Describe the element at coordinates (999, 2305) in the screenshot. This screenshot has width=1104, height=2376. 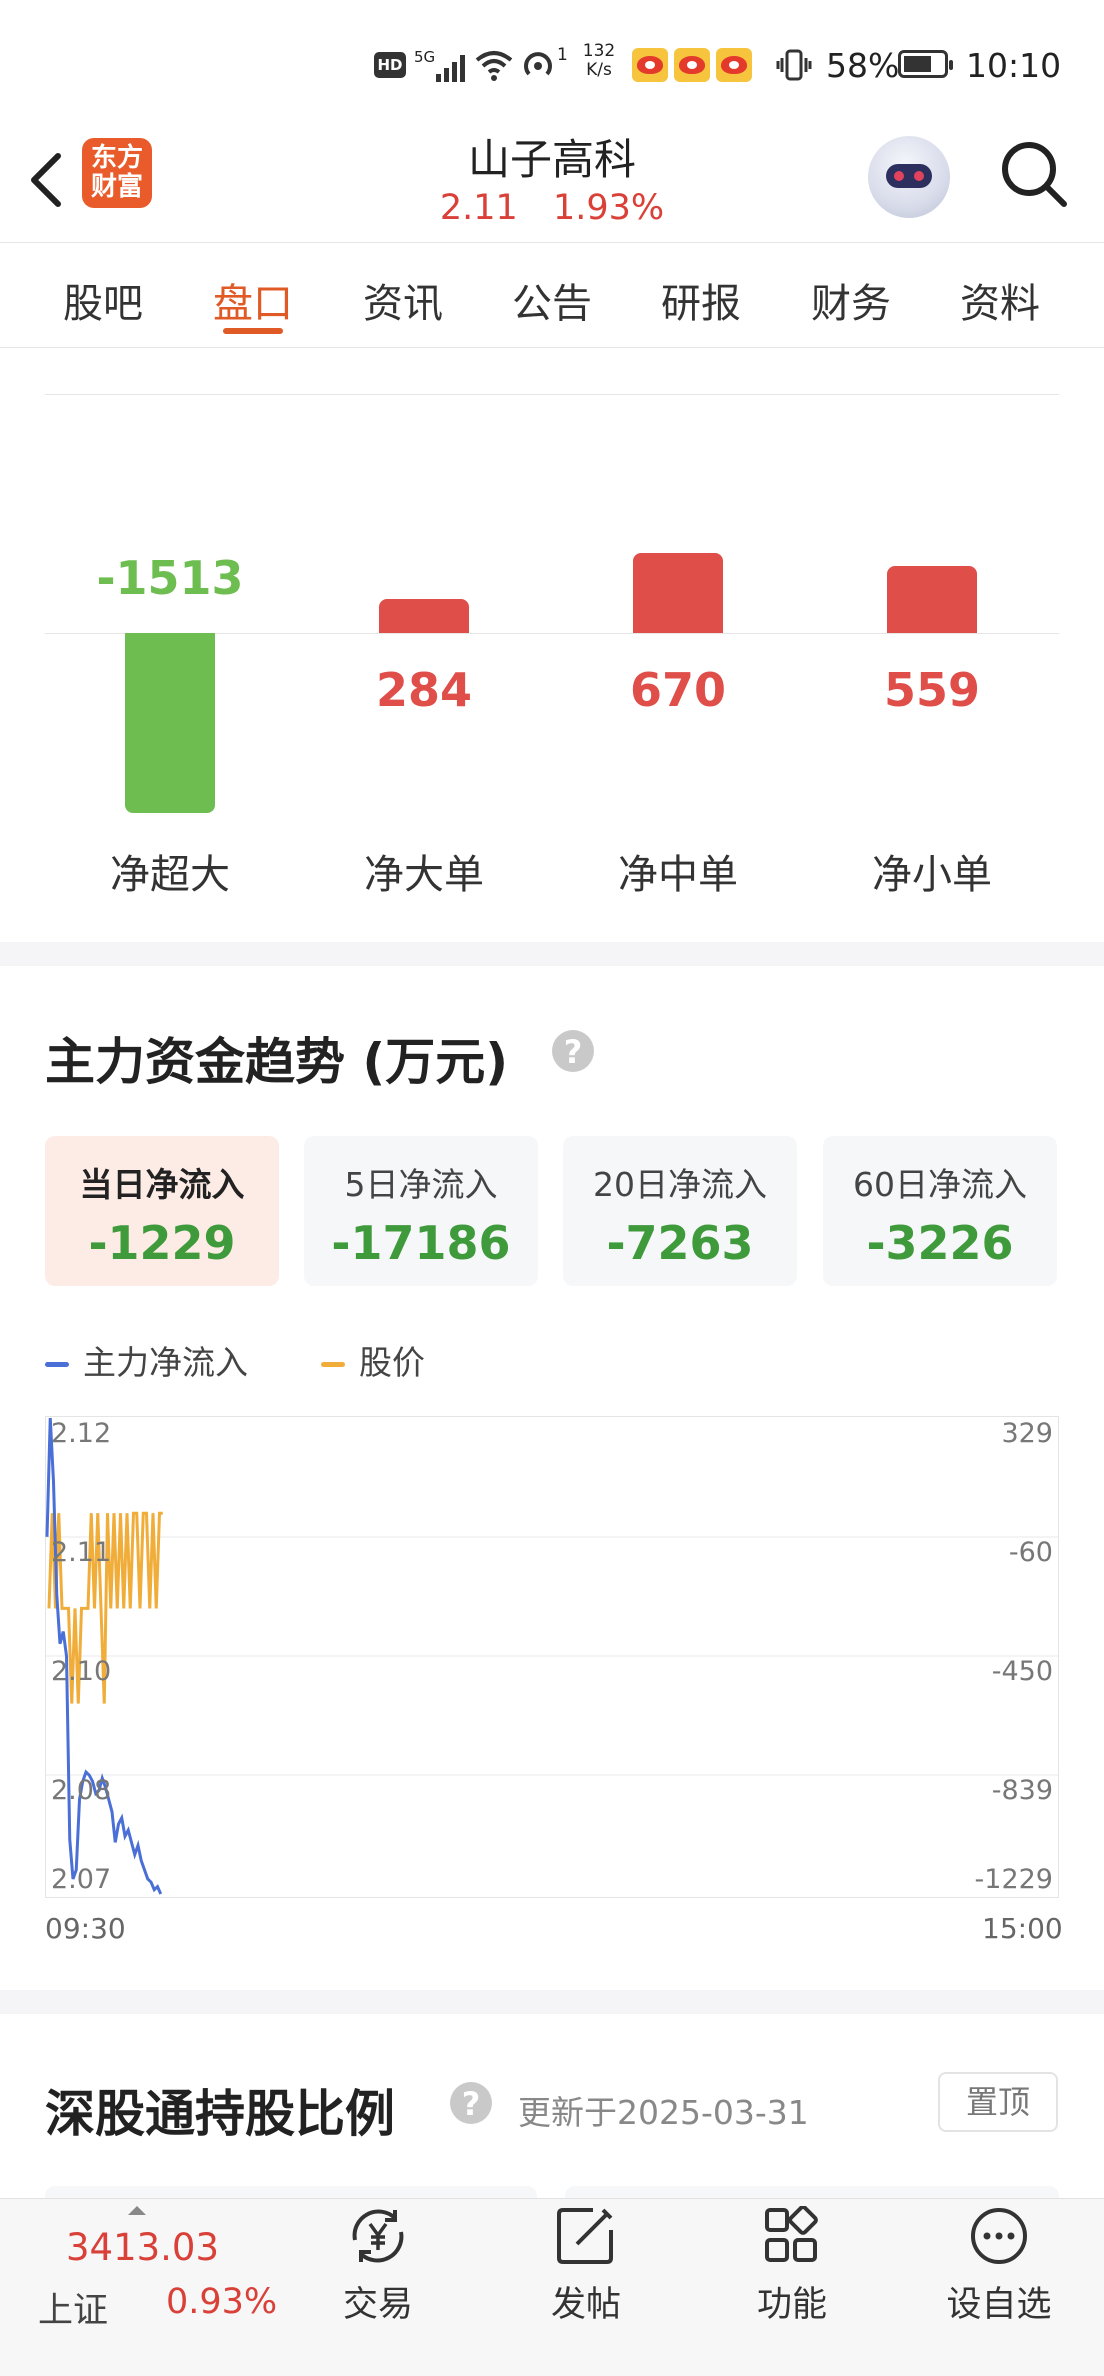
I see `nav-label: 设自选` at that location.